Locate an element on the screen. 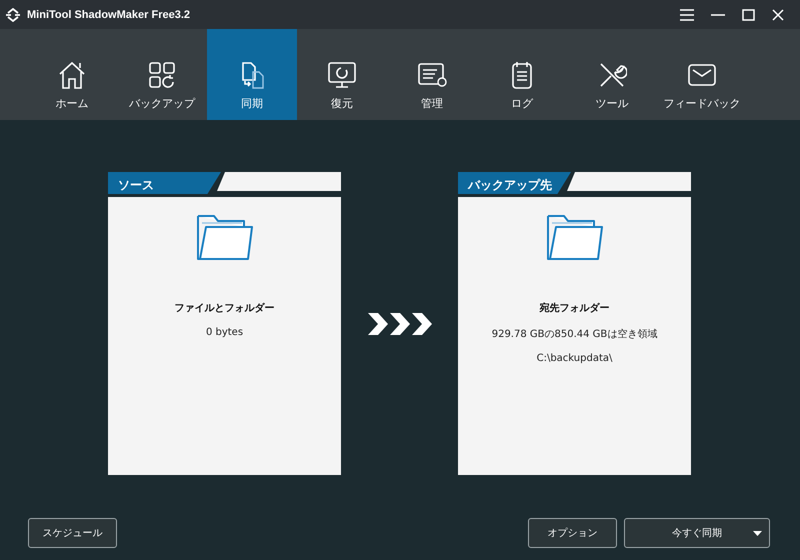  nav-tab: フィードバック is located at coordinates (702, 74).